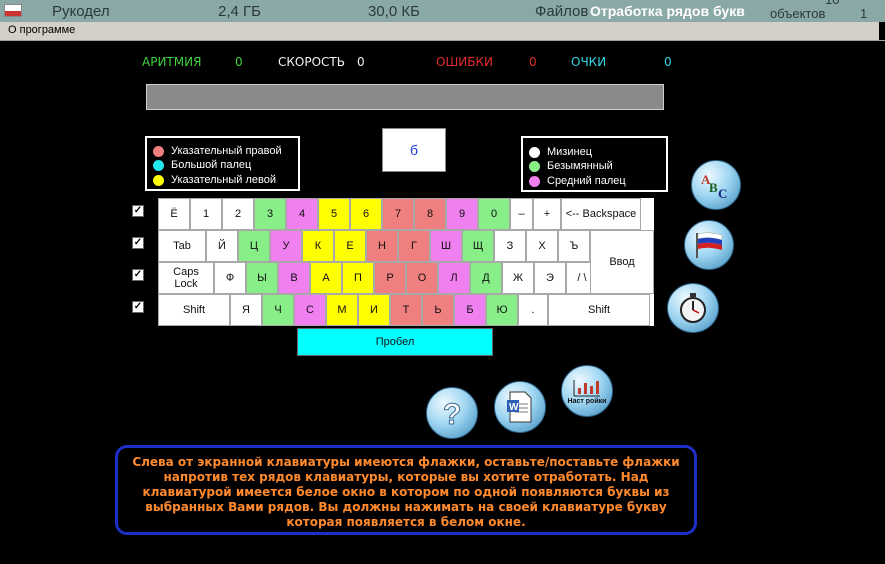 The height and width of the screenshot is (564, 885). What do you see at coordinates (326, 278) in the screenshot?
I see `key: А` at bounding box center [326, 278].